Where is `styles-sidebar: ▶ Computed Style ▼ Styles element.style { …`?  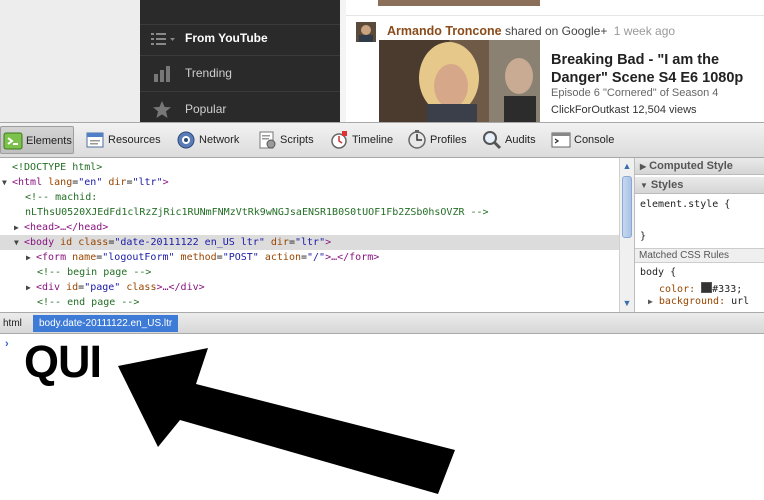 styles-sidebar: ▶ Computed Style ▼ Styles element.style { … is located at coordinates (699, 235).